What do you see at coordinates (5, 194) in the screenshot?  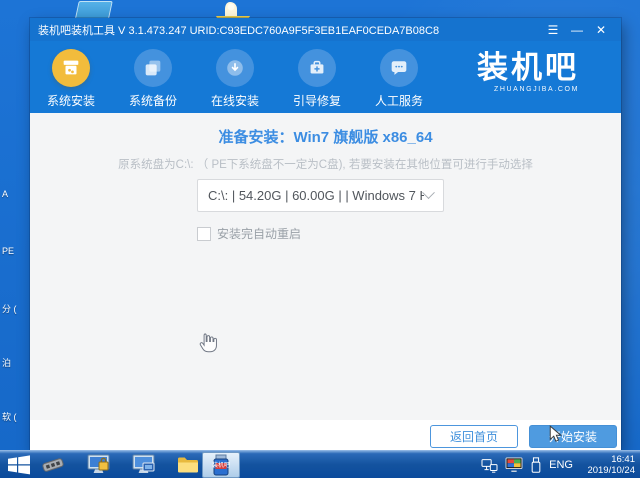 I see `desktop-icon-label: A` at bounding box center [5, 194].